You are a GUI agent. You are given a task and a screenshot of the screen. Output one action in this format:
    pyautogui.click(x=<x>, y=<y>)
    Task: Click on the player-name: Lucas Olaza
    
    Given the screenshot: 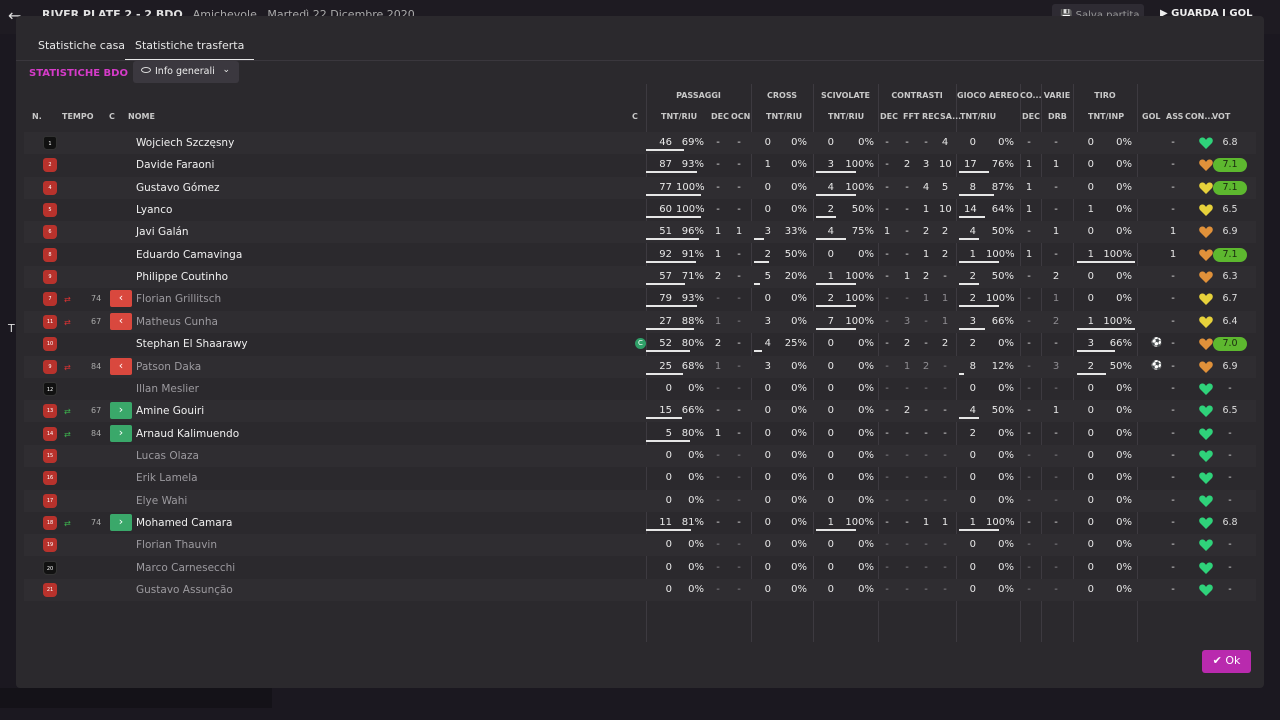 What is the action you would take?
    pyautogui.click(x=167, y=456)
    